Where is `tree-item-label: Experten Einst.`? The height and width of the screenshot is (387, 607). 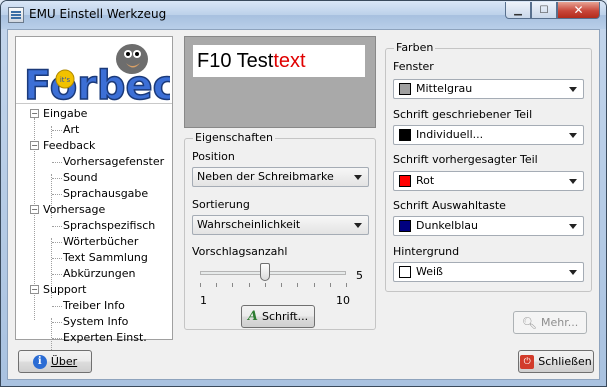 tree-item-label: Experten Einst. is located at coordinates (105, 337).